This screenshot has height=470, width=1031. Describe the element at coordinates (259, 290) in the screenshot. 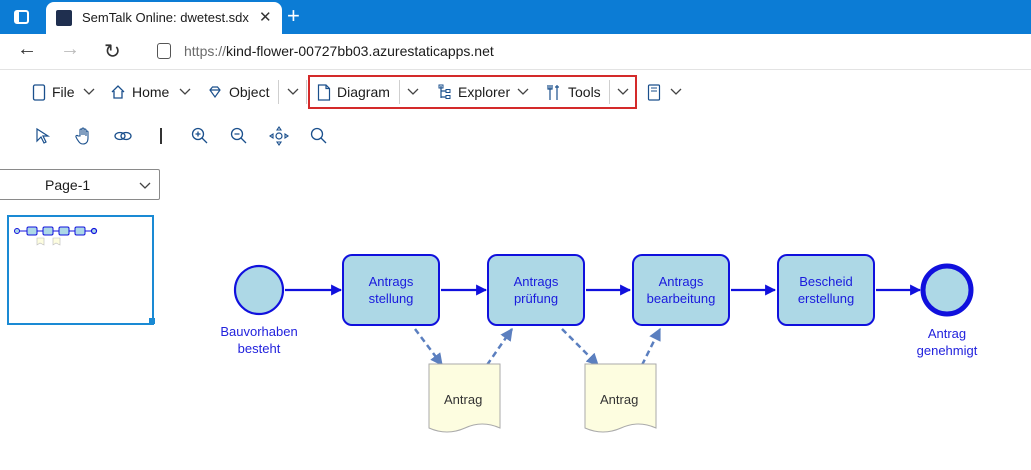

I see `start-event` at that location.